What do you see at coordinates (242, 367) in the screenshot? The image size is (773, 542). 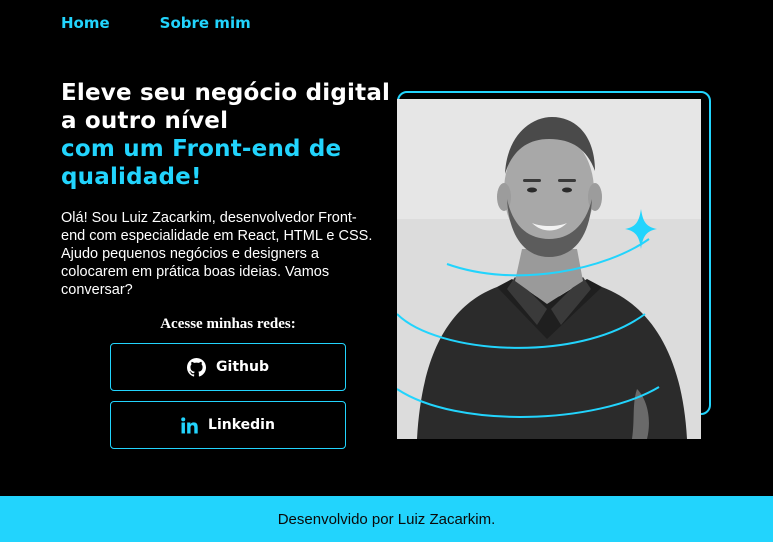 I see `github-button-label: Github` at bounding box center [242, 367].